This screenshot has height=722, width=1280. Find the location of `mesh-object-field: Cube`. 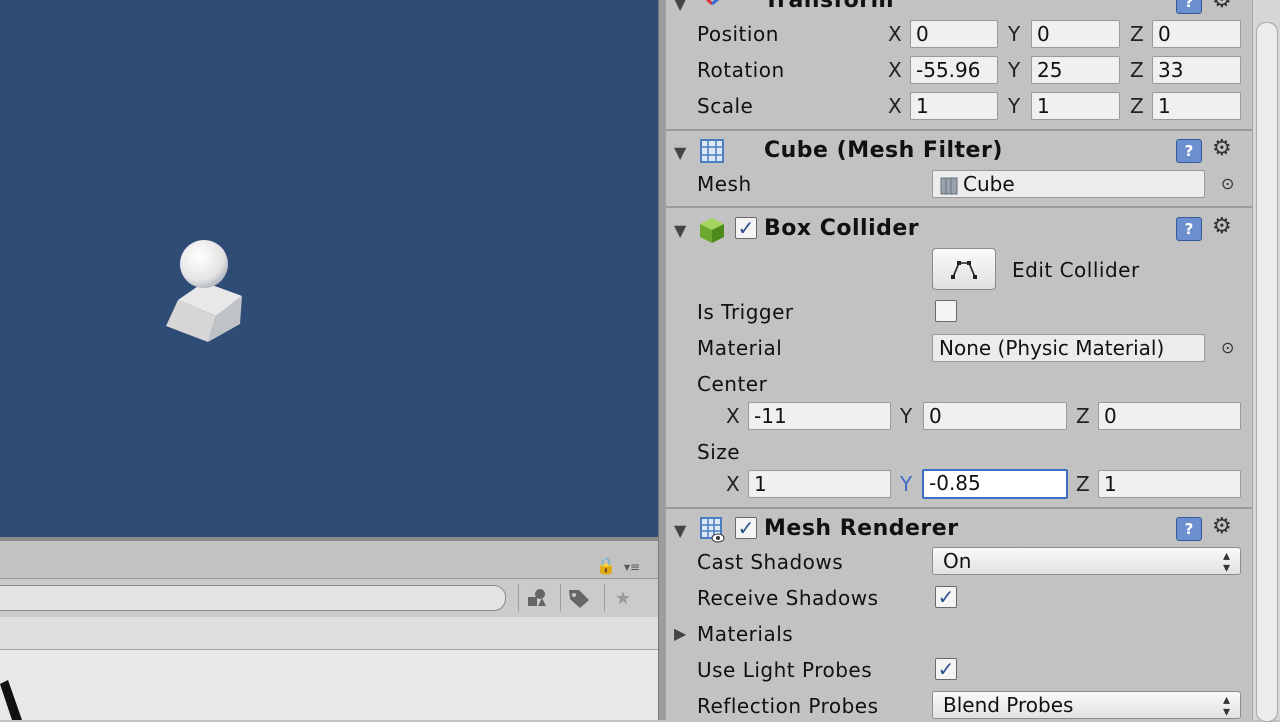

mesh-object-field: Cube is located at coordinates (1068, 184).